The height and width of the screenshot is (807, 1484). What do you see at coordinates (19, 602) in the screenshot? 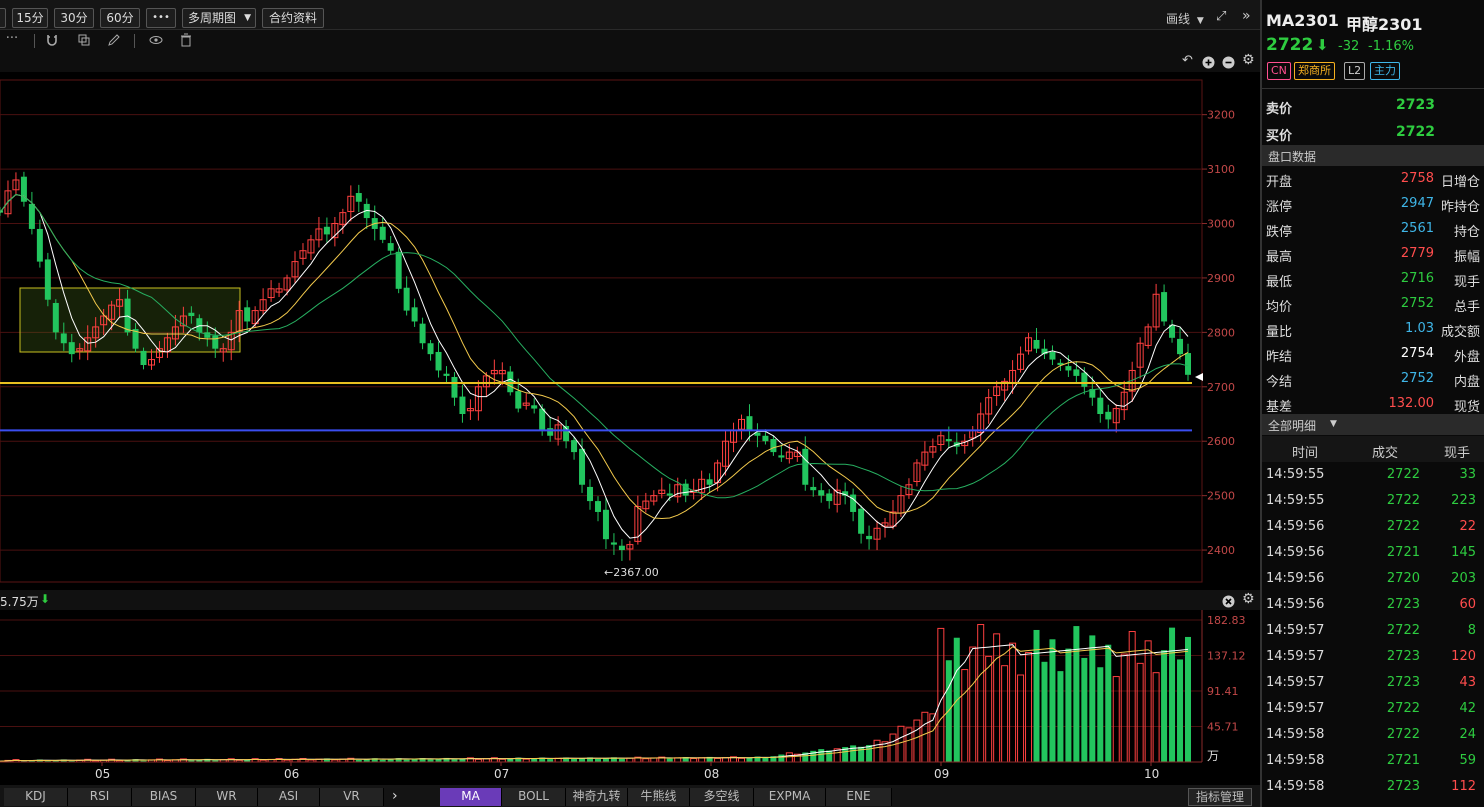
I see `volume-value: 5.75万` at bounding box center [19, 602].